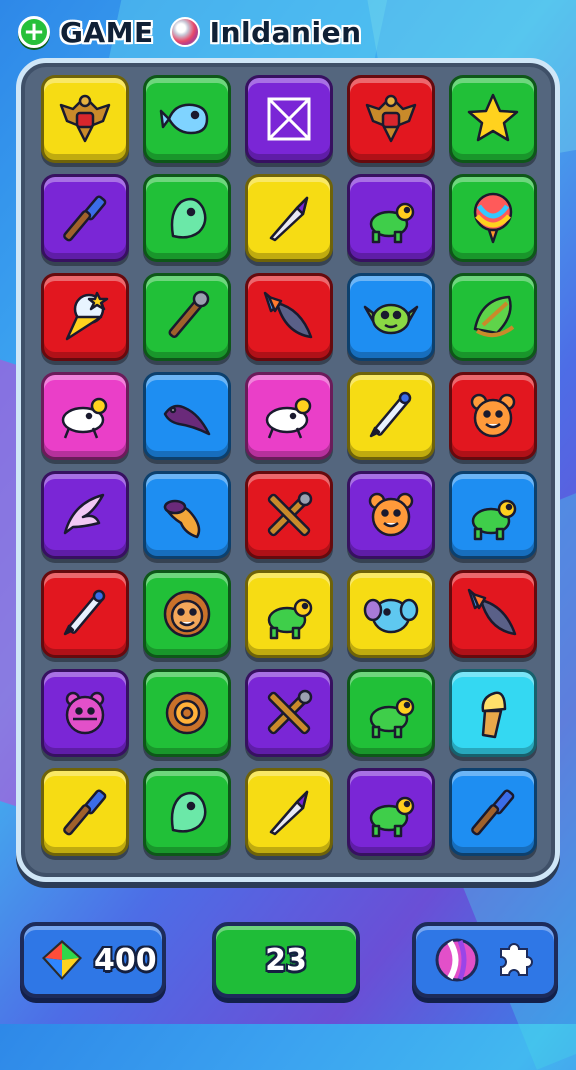  What do you see at coordinates (107, 32) in the screenshot?
I see `game-label: GAME` at bounding box center [107, 32].